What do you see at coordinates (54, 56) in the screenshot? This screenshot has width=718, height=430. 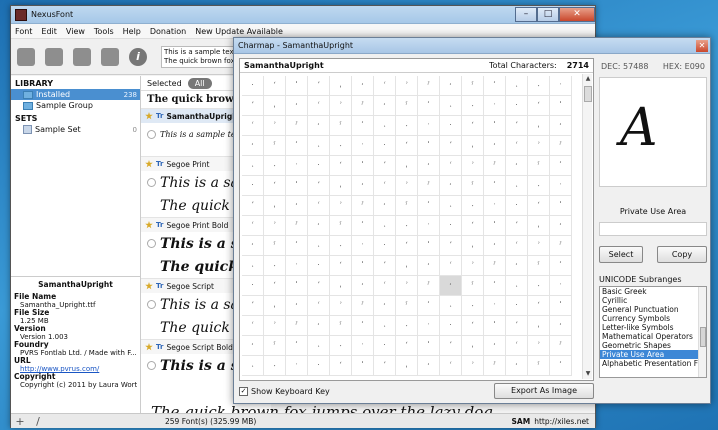 I see `font-view-icon` at bounding box center [54, 56].